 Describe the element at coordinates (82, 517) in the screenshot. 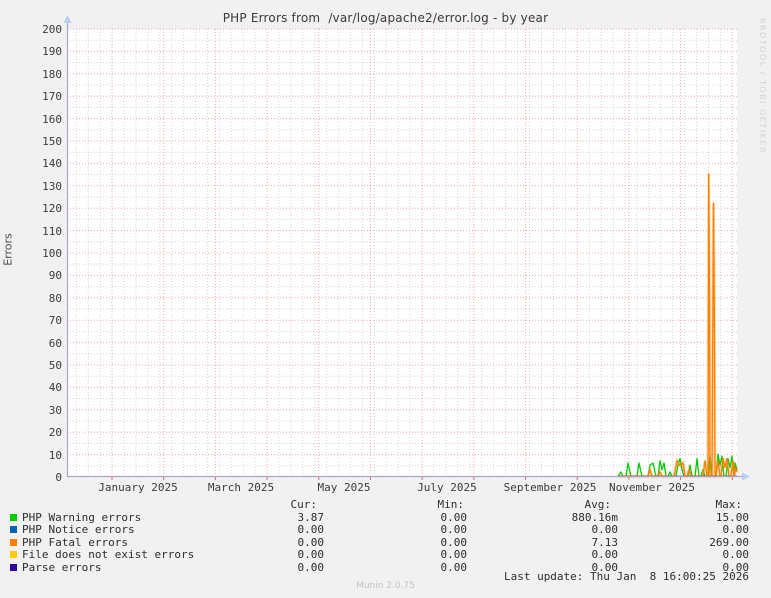

I see `legend-label: PHP Warning errors` at that location.